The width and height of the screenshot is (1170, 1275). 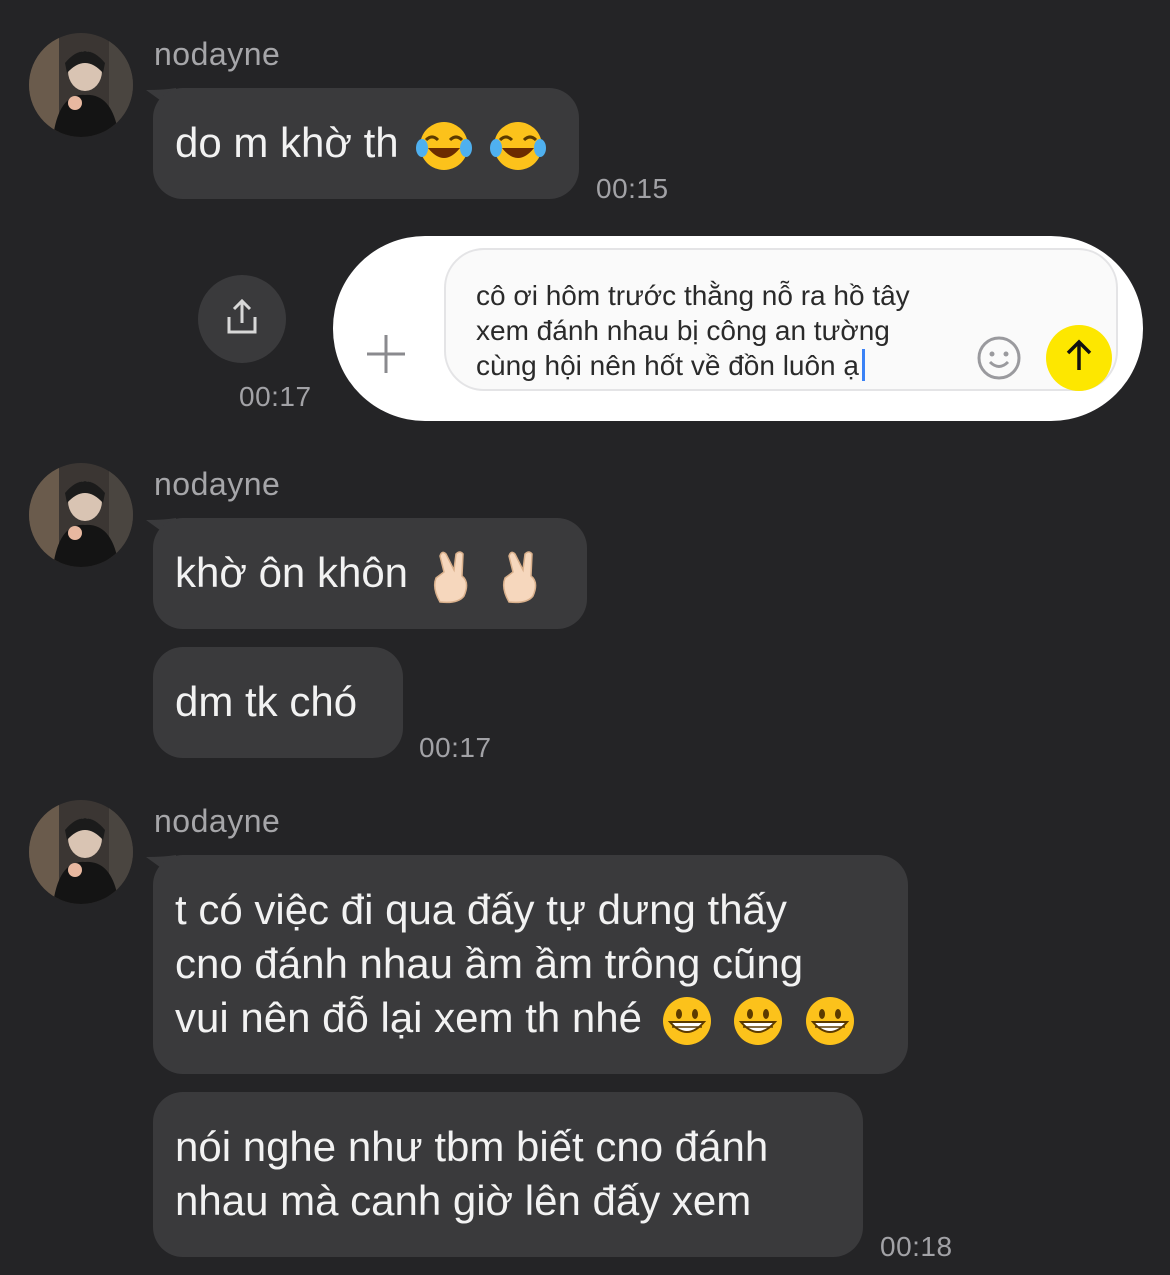 What do you see at coordinates (481, 909) in the screenshot?
I see `message-text: t có việc đi qua đấy tự dưng thấy` at bounding box center [481, 909].